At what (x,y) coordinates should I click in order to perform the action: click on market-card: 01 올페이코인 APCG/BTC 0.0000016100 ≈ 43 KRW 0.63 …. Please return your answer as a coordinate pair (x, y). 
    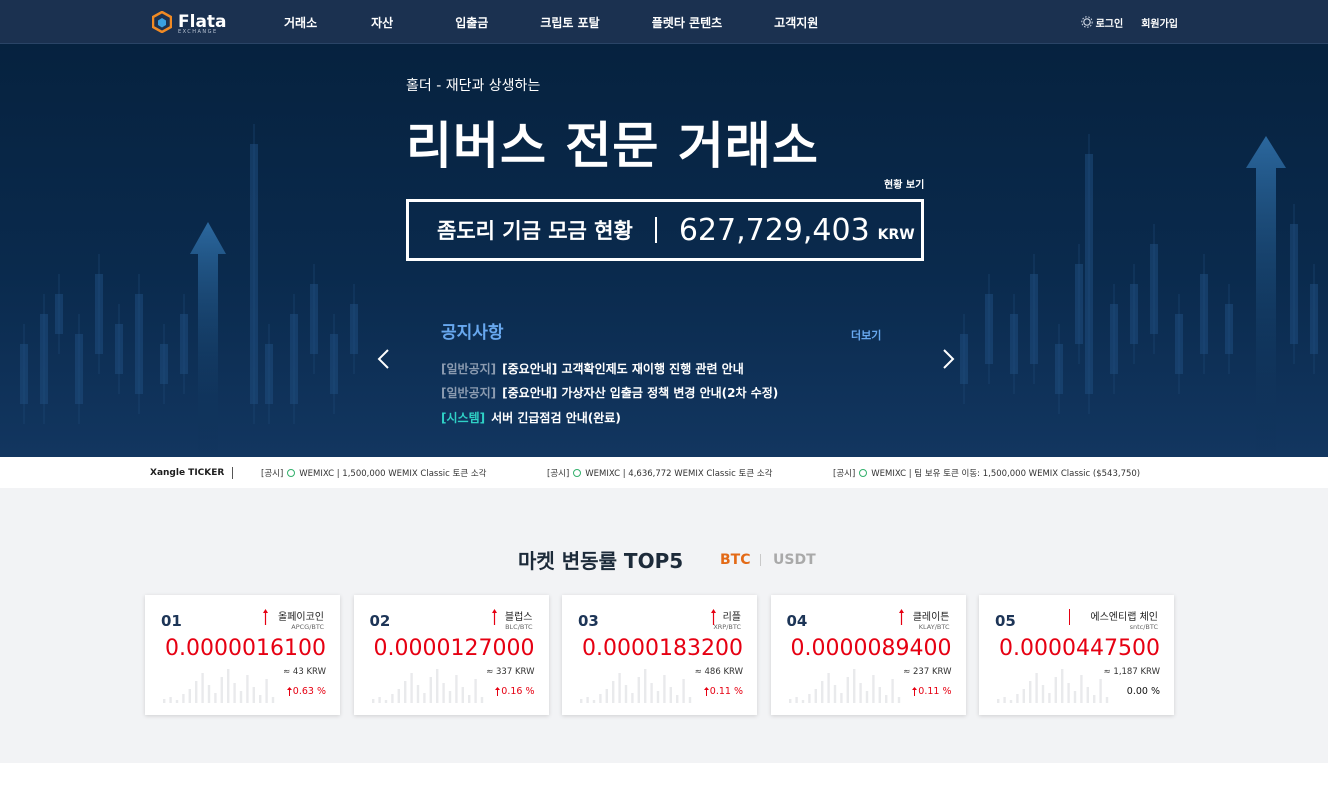
    Looking at the image, I should click on (242, 655).